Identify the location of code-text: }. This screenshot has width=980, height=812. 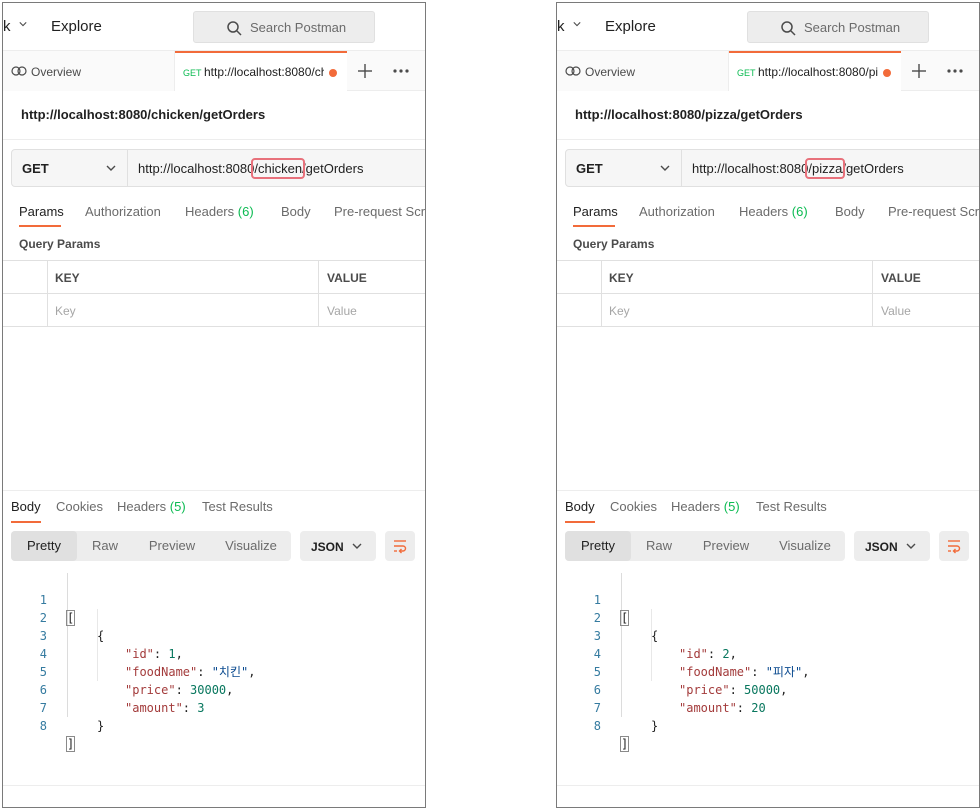
(654, 726).